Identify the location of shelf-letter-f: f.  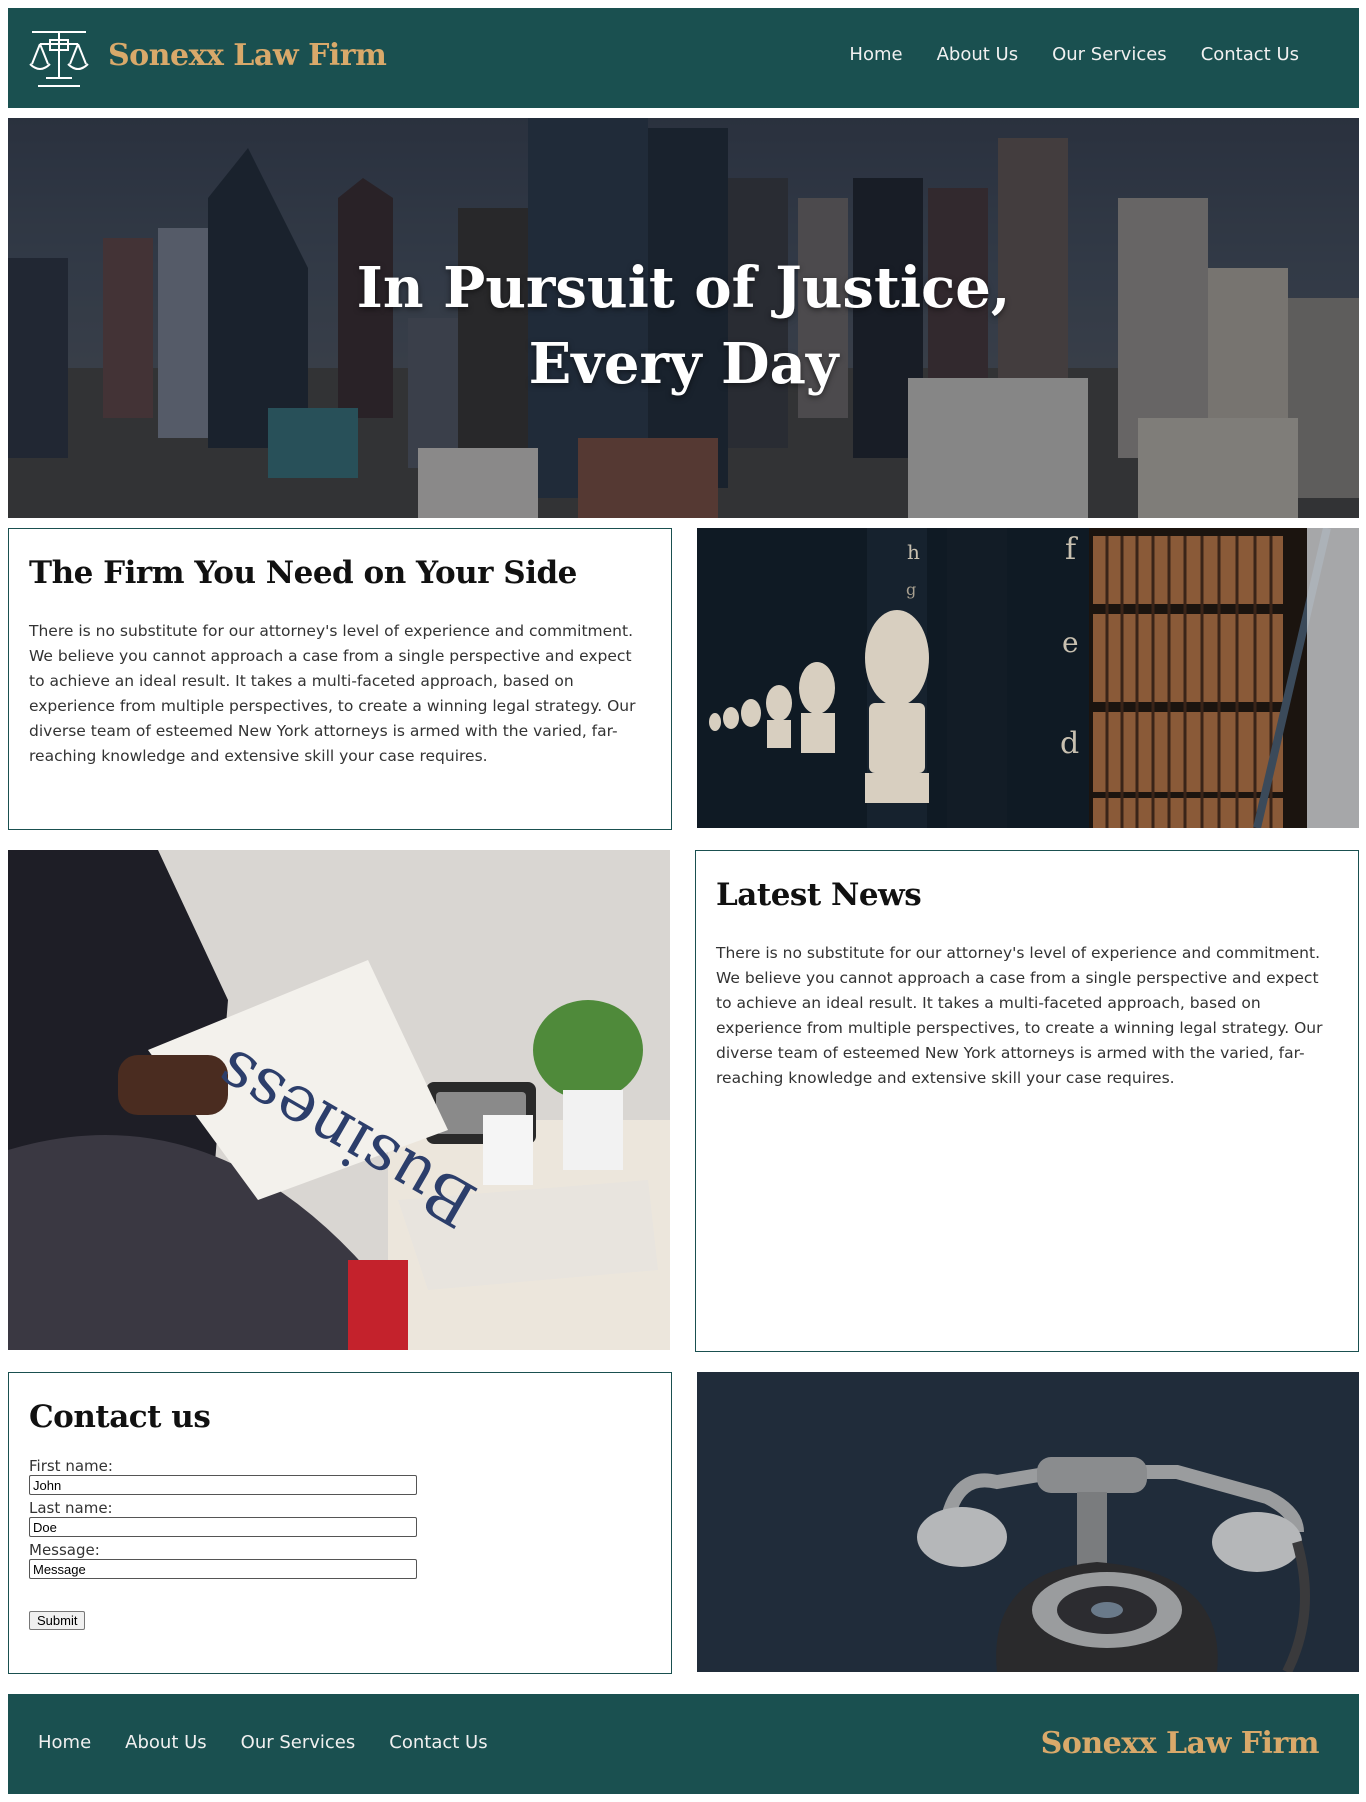
(1071, 549).